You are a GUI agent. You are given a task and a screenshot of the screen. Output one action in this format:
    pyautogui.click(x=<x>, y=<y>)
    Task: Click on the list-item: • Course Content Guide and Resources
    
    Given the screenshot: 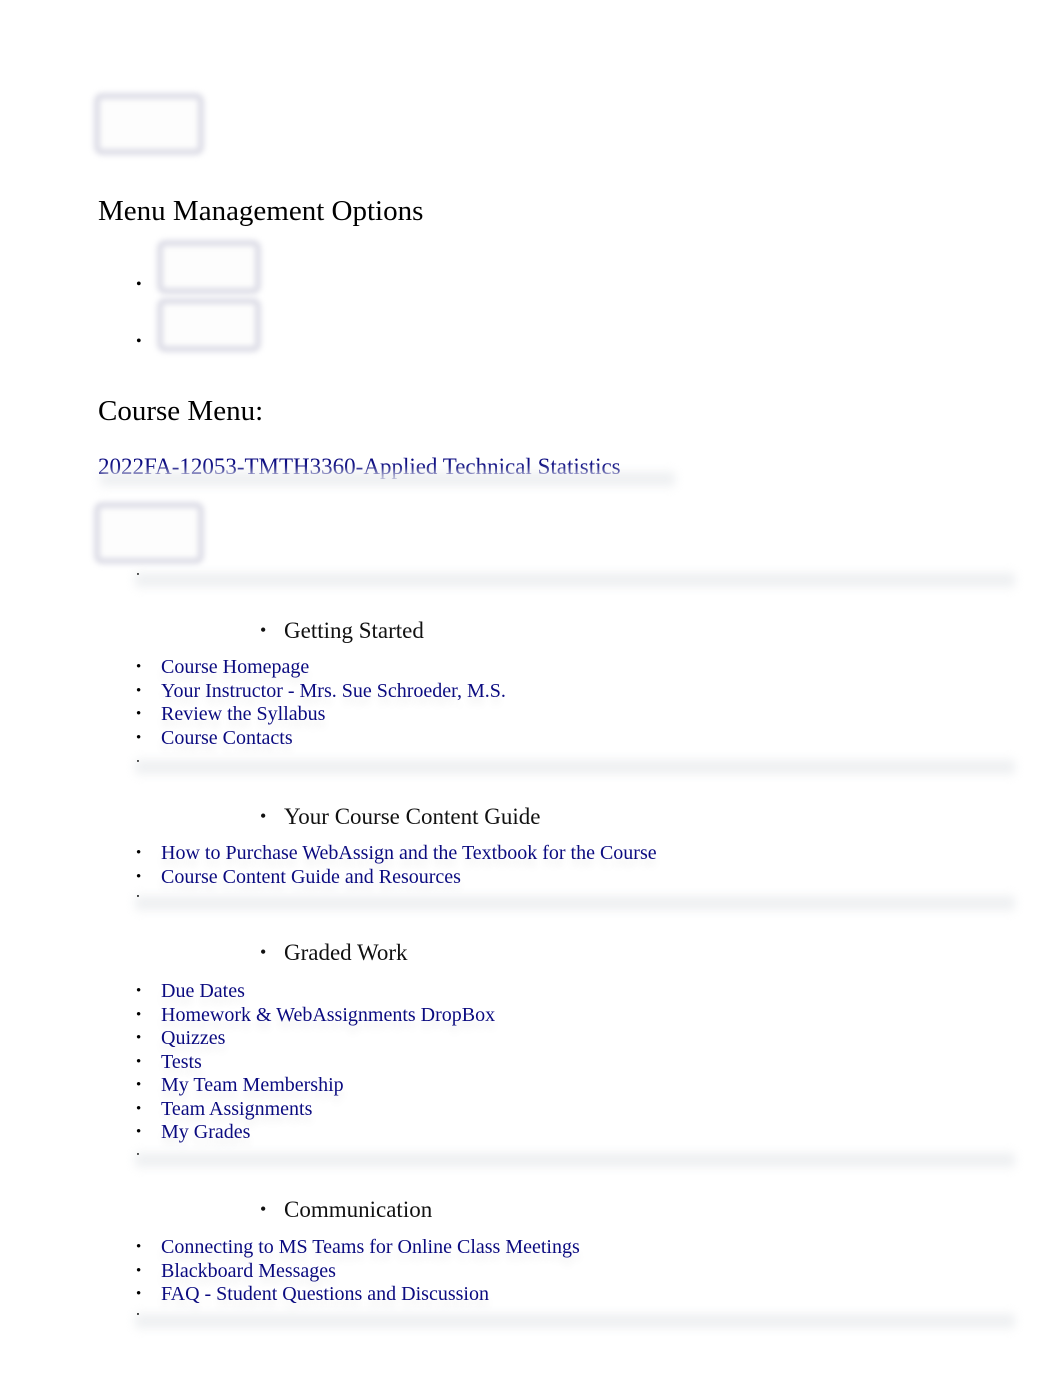 What is the action you would take?
    pyautogui.click(x=298, y=876)
    